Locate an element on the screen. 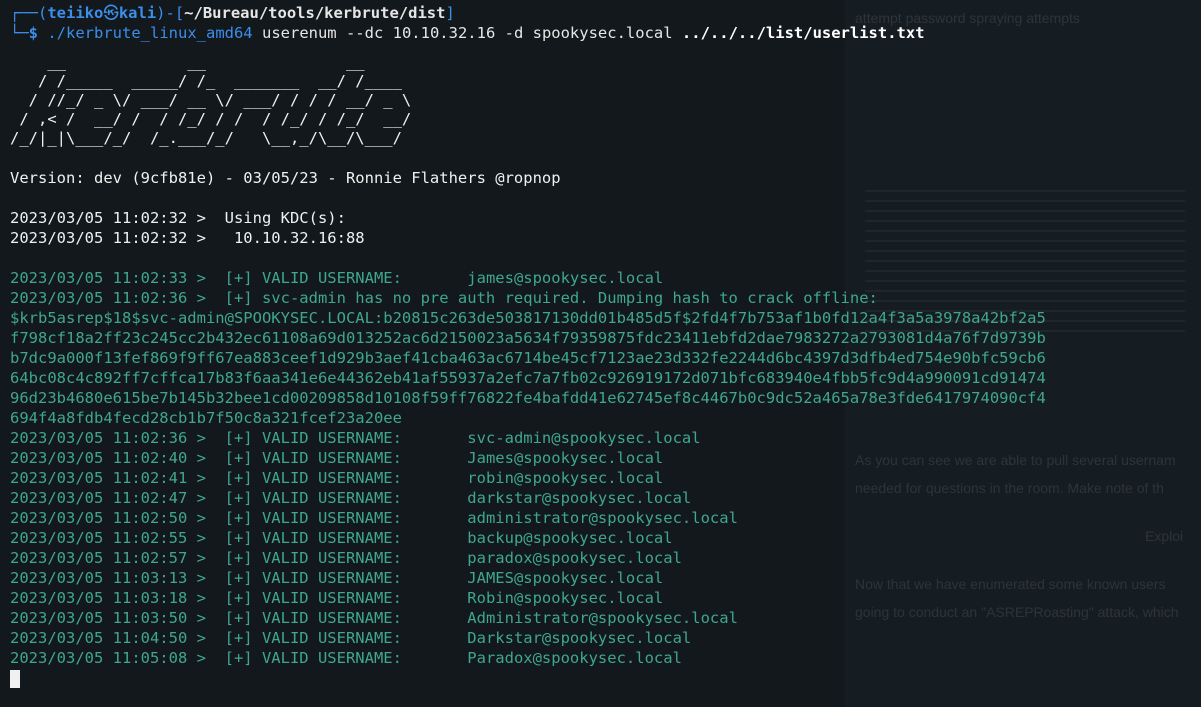 The image size is (1201, 707). banner-line: __ __ __ is located at coordinates (187, 62).